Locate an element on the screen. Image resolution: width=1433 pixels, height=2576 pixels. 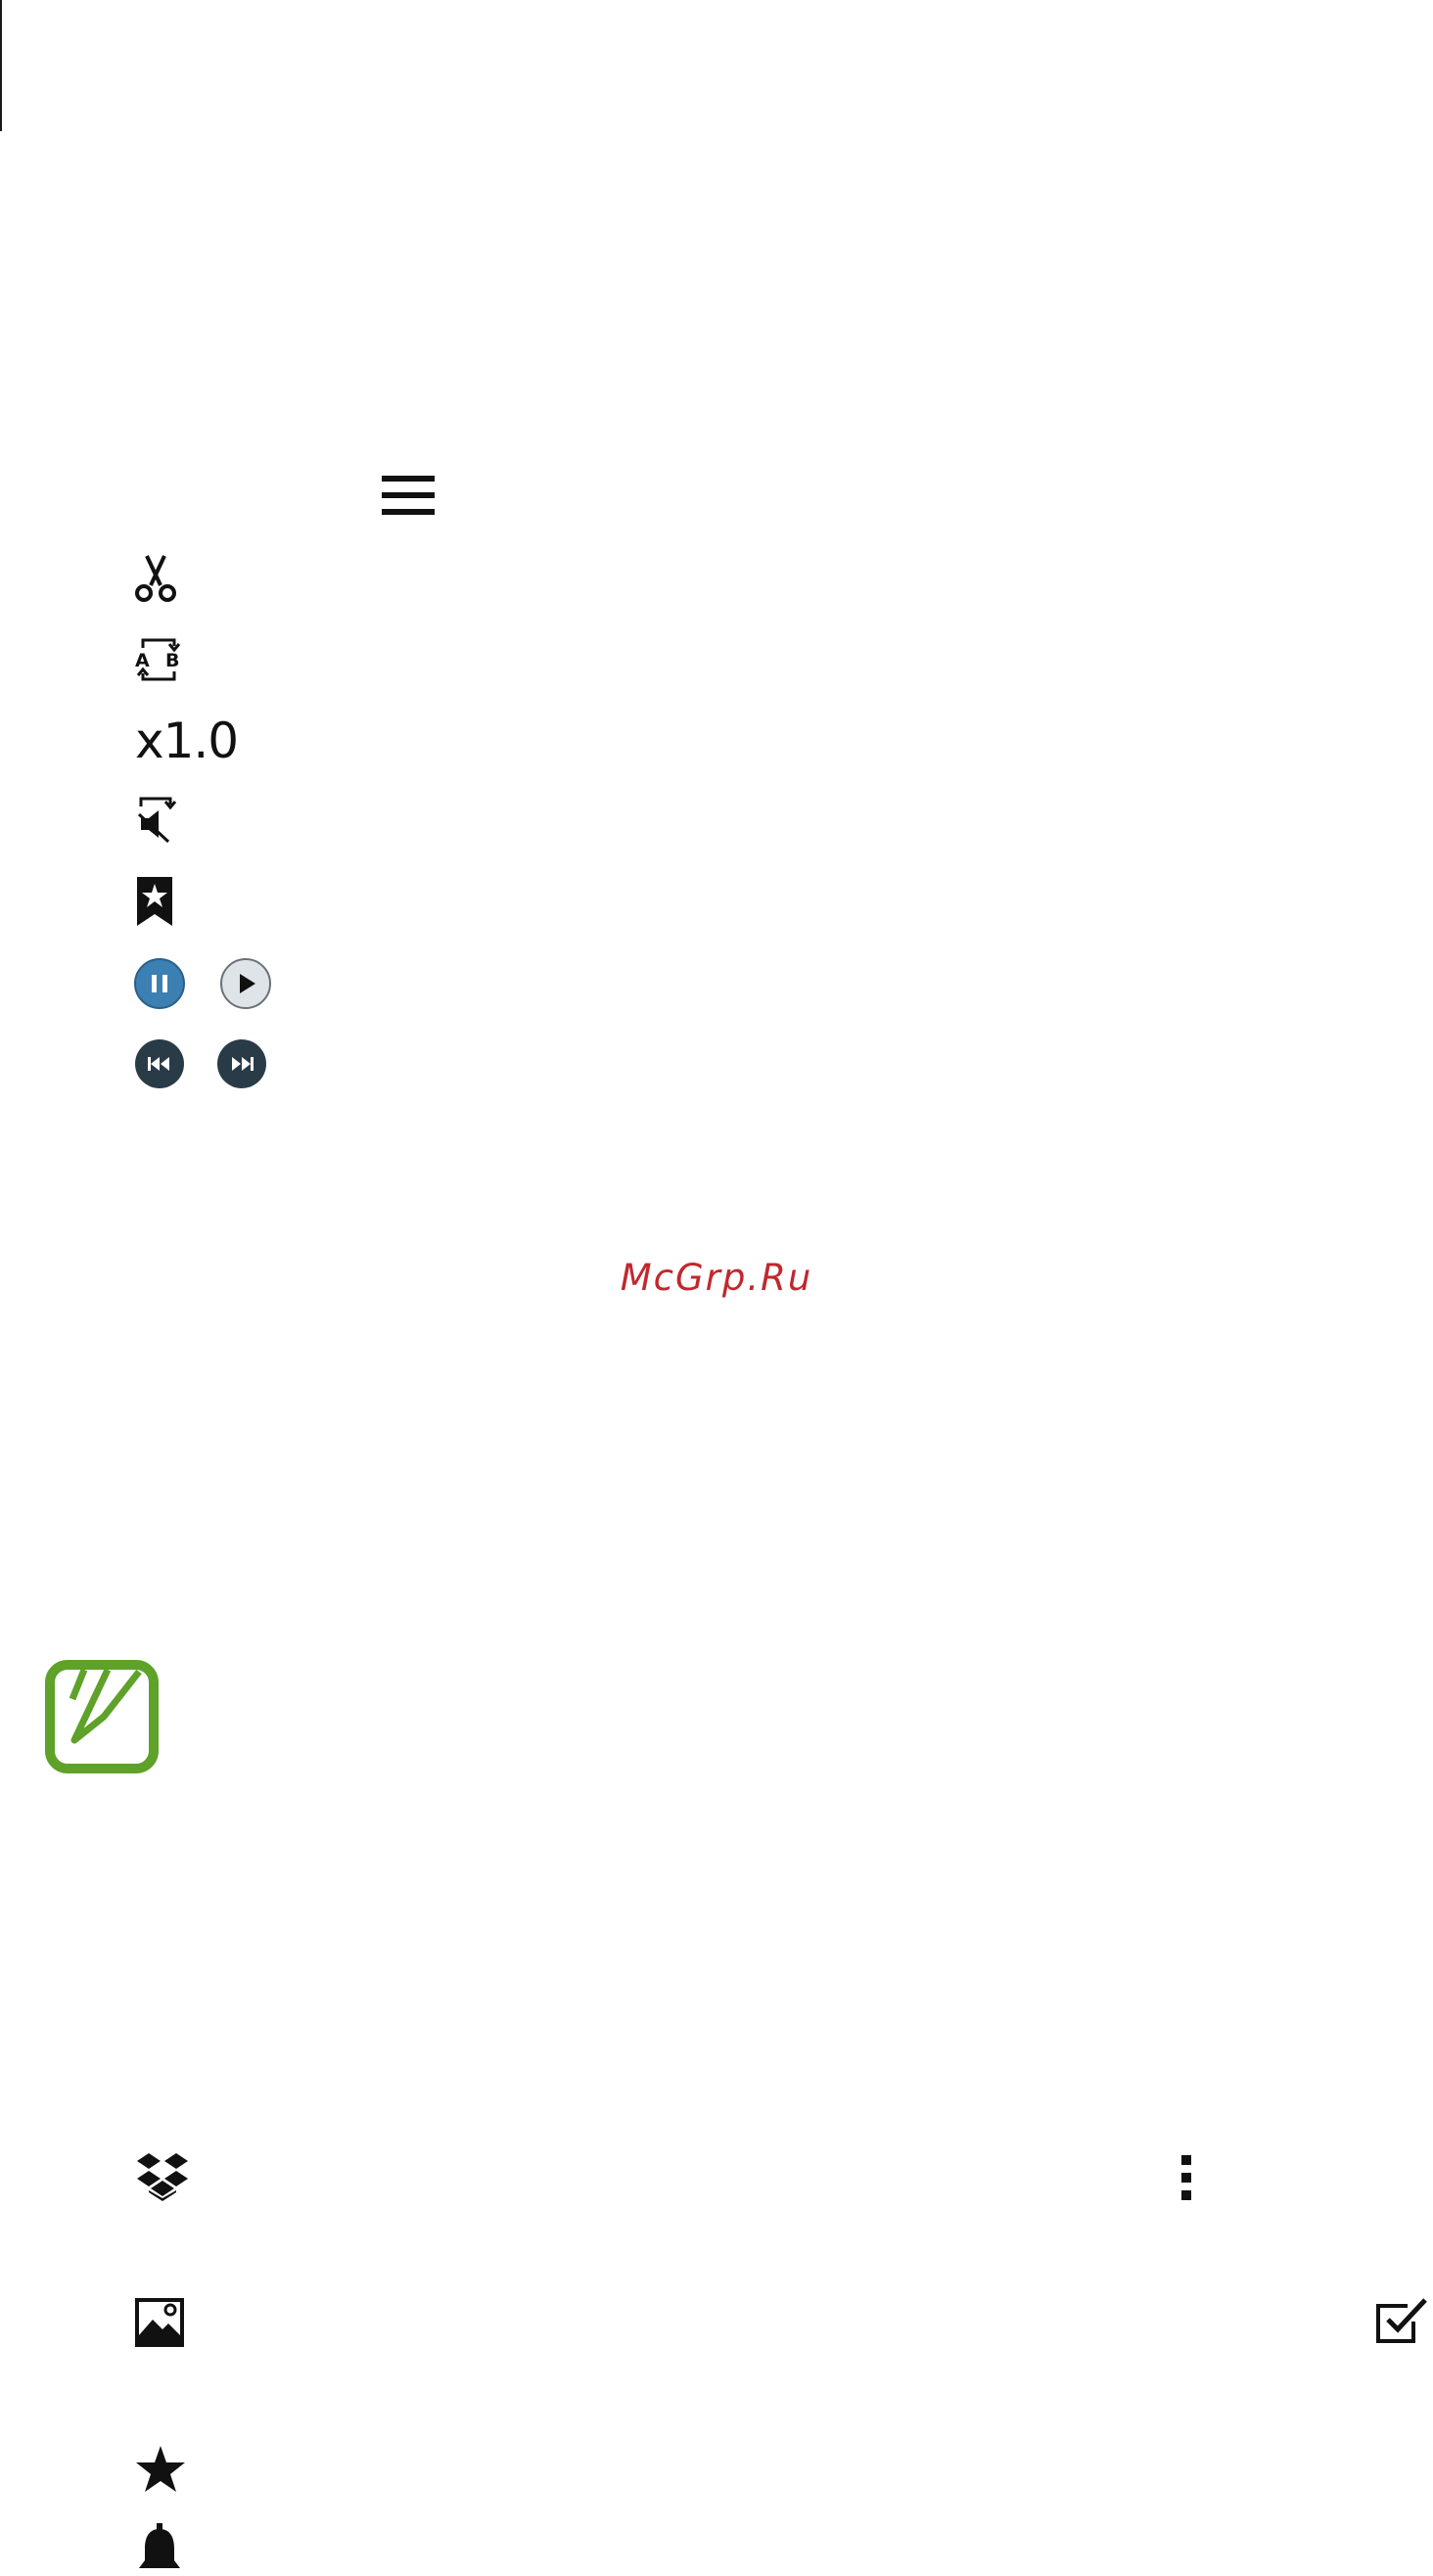
bell-icon is located at coordinates (159, 2549).